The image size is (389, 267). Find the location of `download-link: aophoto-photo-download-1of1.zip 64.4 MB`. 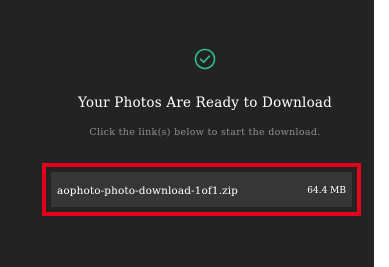

download-link: aophoto-photo-download-1of1.zip 64.4 MB is located at coordinates (201, 189).